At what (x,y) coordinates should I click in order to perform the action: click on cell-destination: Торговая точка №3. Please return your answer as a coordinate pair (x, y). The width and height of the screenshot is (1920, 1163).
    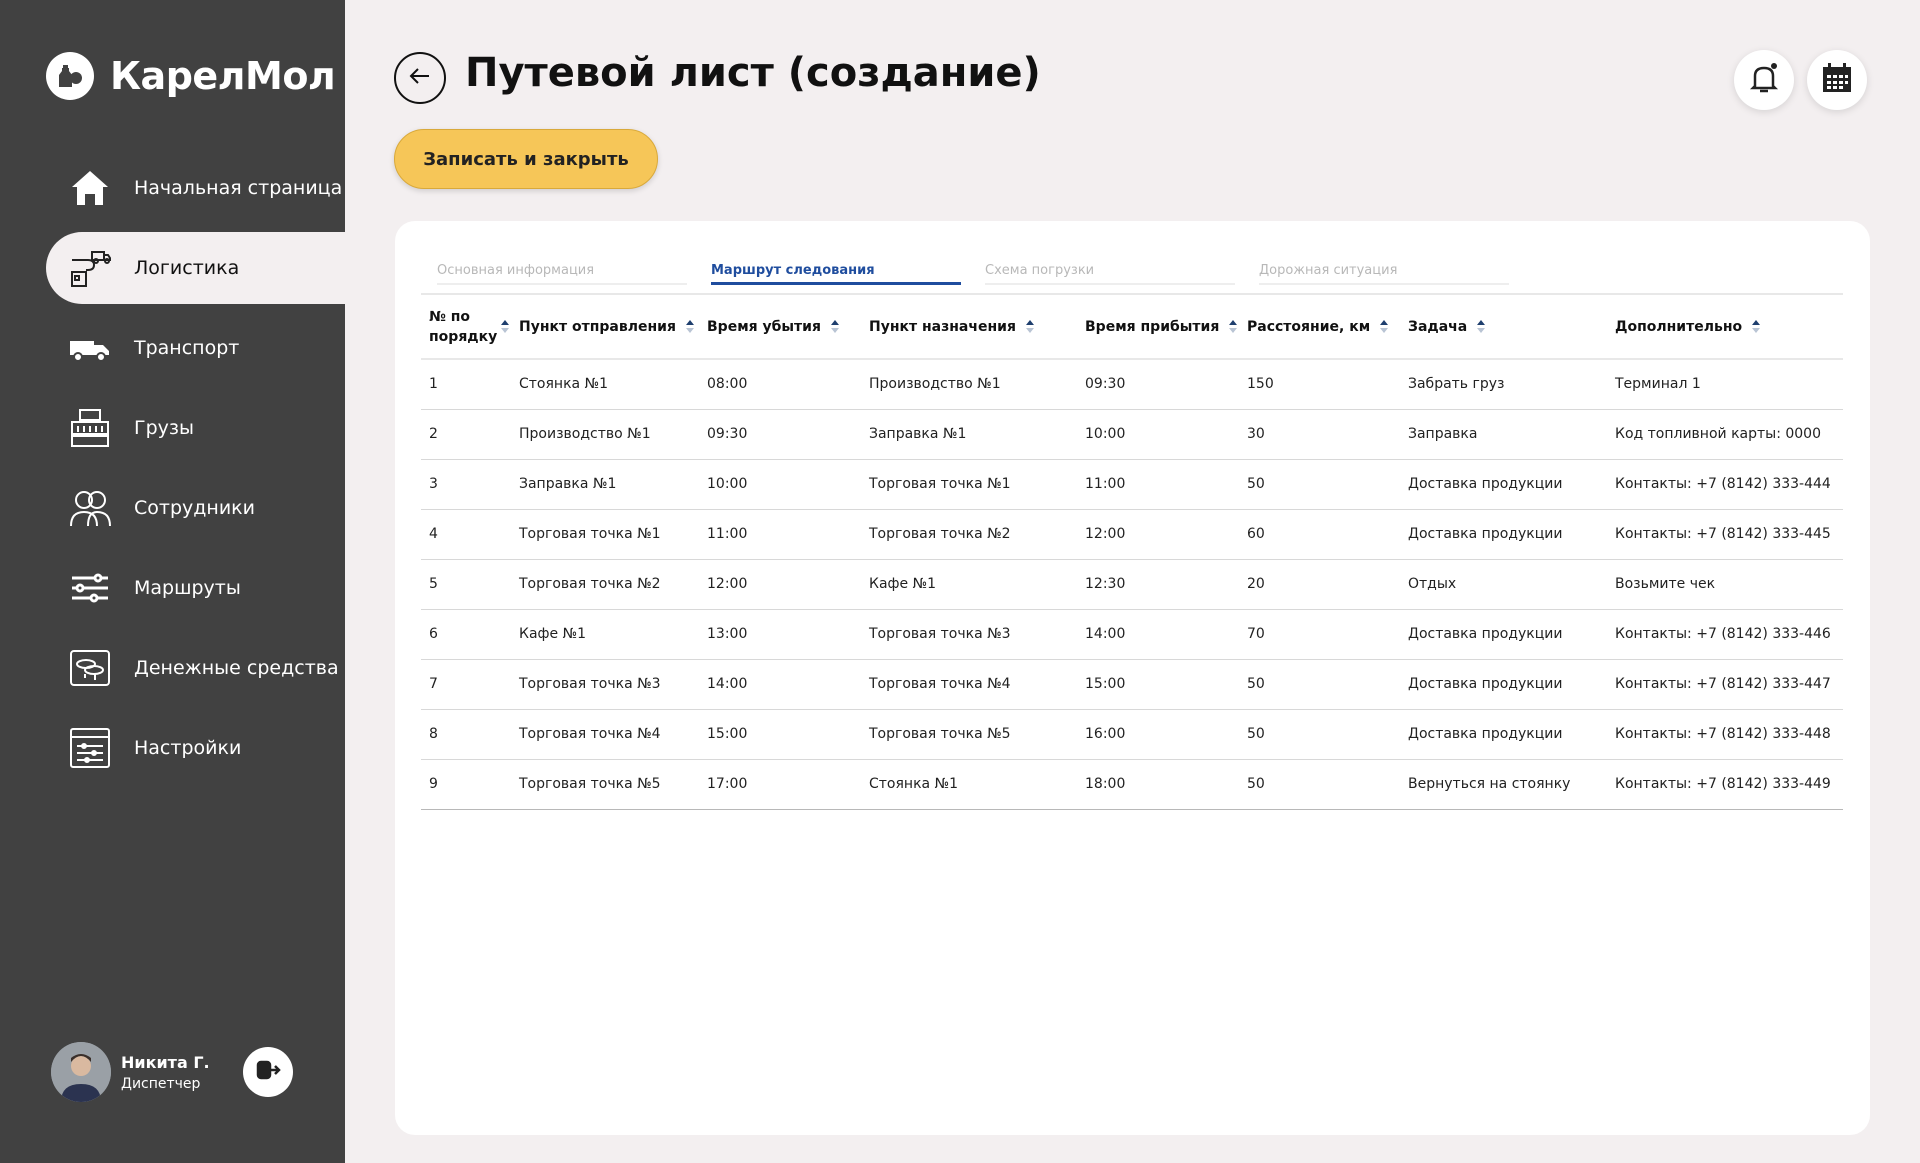
    Looking at the image, I should click on (969, 634).